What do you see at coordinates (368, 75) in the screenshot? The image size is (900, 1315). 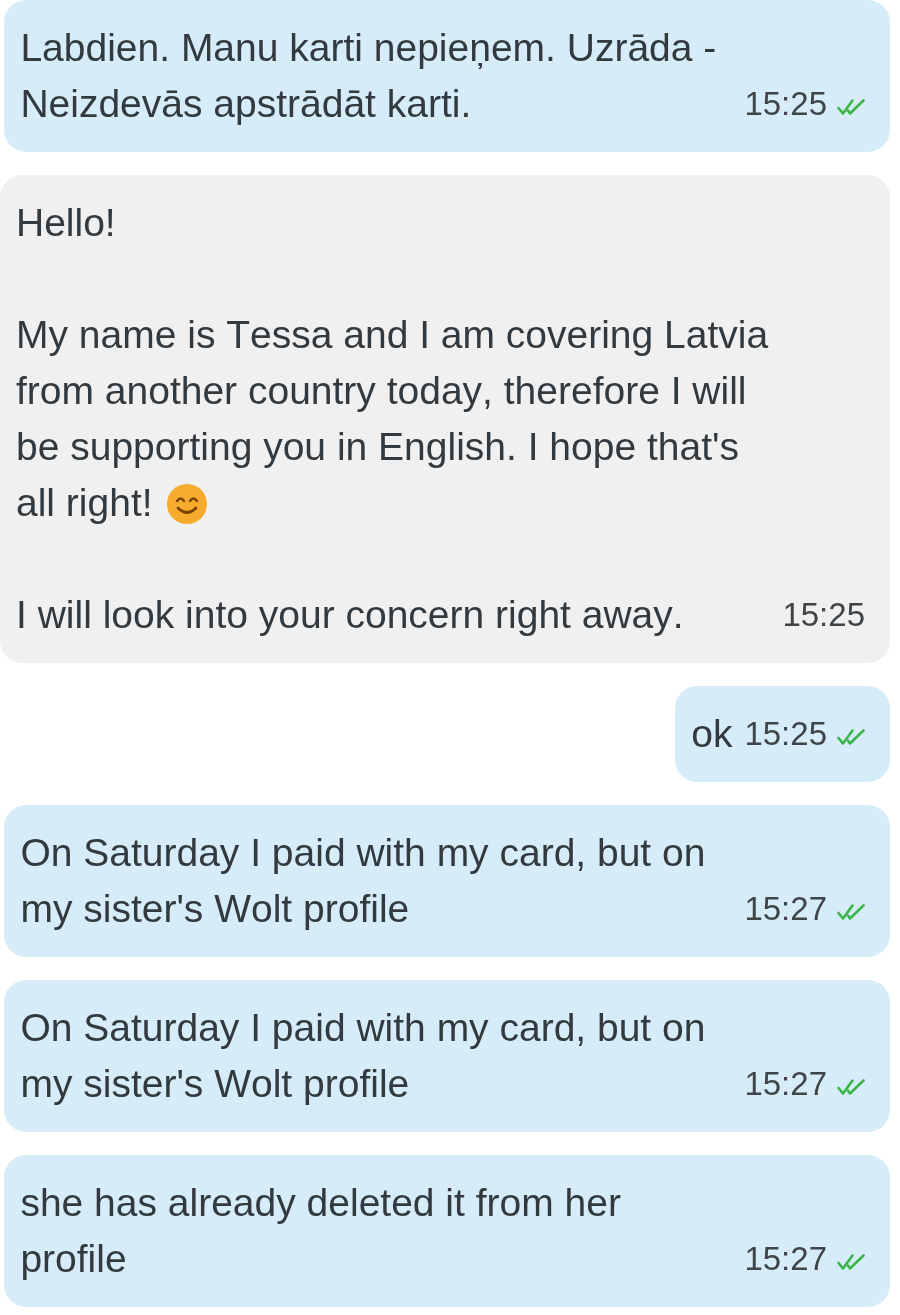 I see `message-text: Labdien. Manu karti nepieņem. Uzrāda - Neizdevās apstrādāt karti.` at bounding box center [368, 75].